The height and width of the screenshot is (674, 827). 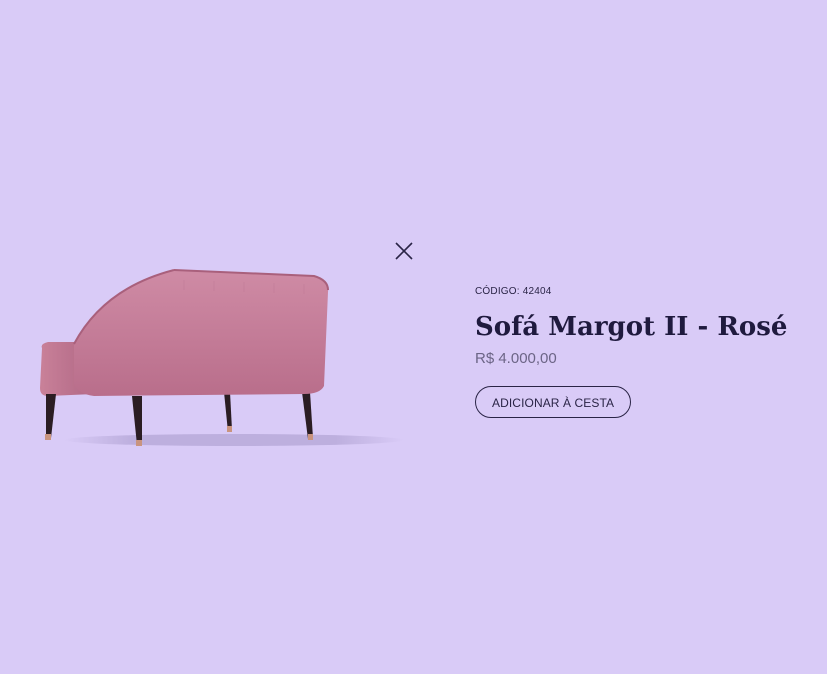 I want to click on sofa-image, so click(x=219, y=360).